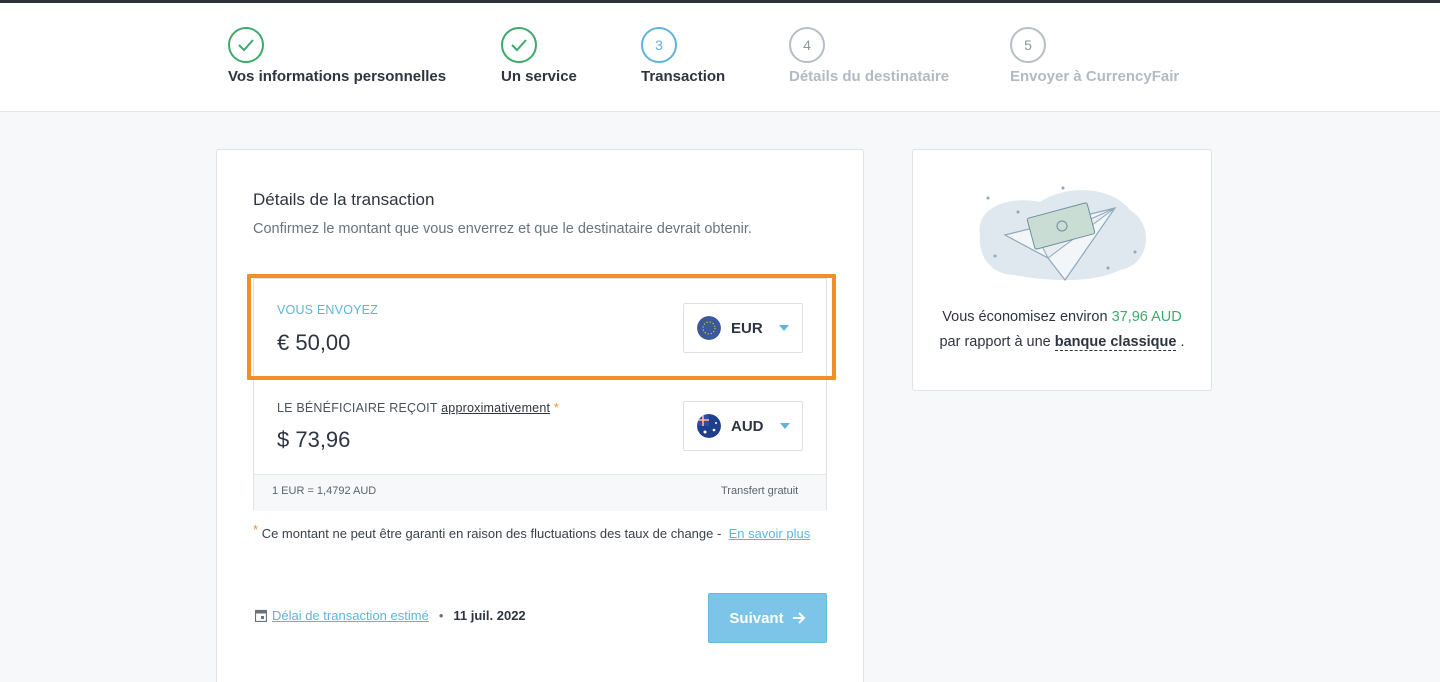  I want to click on send-amount-input: € 50,00, so click(313, 343).